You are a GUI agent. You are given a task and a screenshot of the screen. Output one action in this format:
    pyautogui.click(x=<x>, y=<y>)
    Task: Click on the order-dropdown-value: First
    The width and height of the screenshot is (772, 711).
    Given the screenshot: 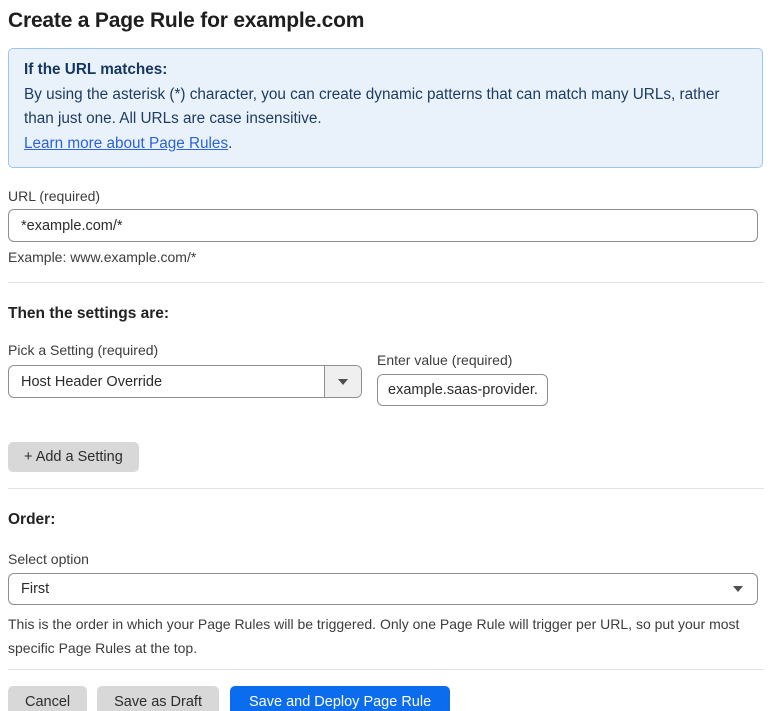 What is the action you would take?
    pyautogui.click(x=35, y=589)
    